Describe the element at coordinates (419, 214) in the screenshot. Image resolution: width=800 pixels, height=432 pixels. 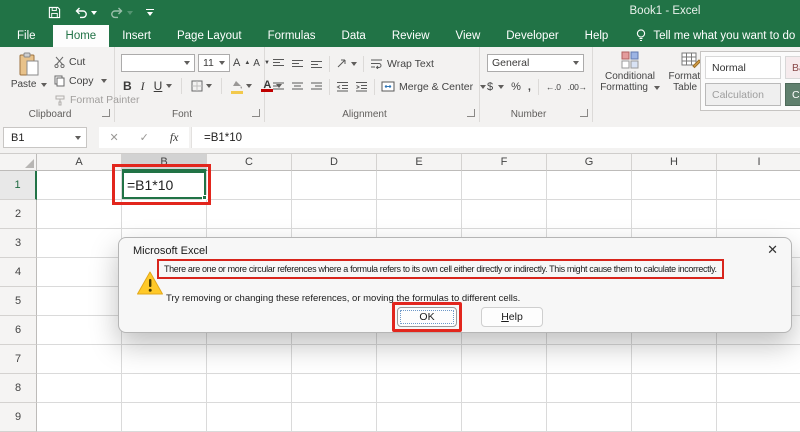
I see `cell-E2` at that location.